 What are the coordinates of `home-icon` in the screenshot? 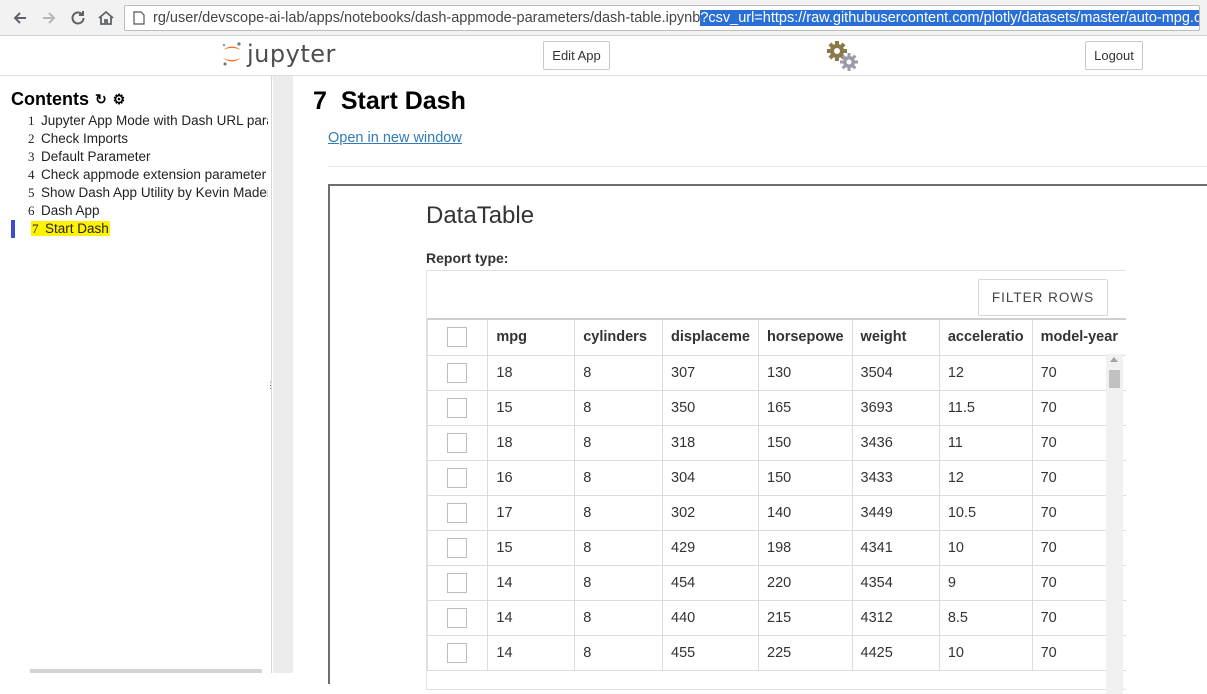 It's located at (106, 18).